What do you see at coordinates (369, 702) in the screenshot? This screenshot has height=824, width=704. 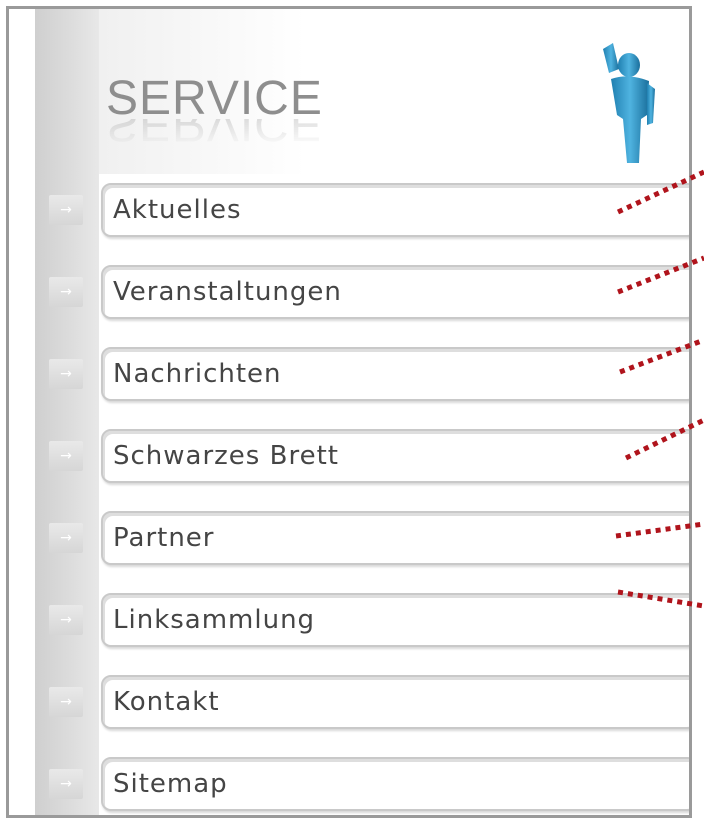 I see `menu-item-kontakt: → Kontakt` at bounding box center [369, 702].